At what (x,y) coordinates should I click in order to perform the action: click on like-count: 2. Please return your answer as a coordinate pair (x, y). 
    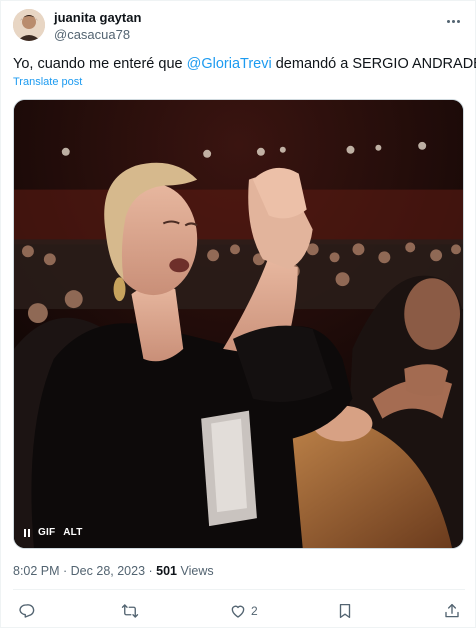
    Looking at the image, I should click on (254, 611).